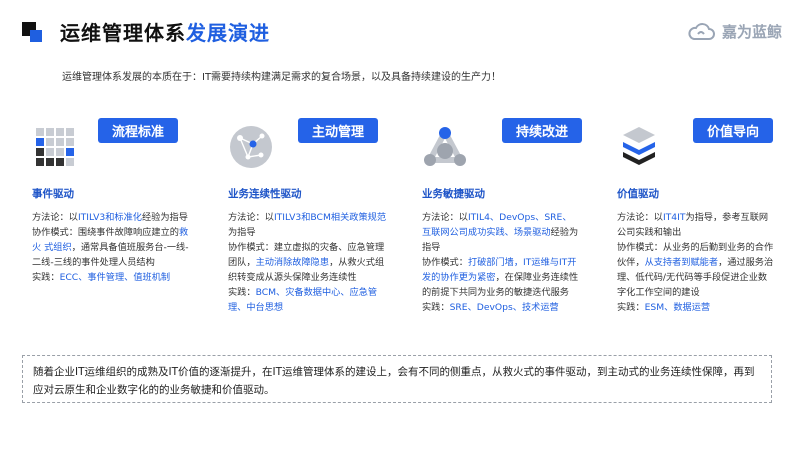 The image size is (800, 450). I want to click on practice-highlight: SRE、DevOps、技术运营, so click(504, 307).